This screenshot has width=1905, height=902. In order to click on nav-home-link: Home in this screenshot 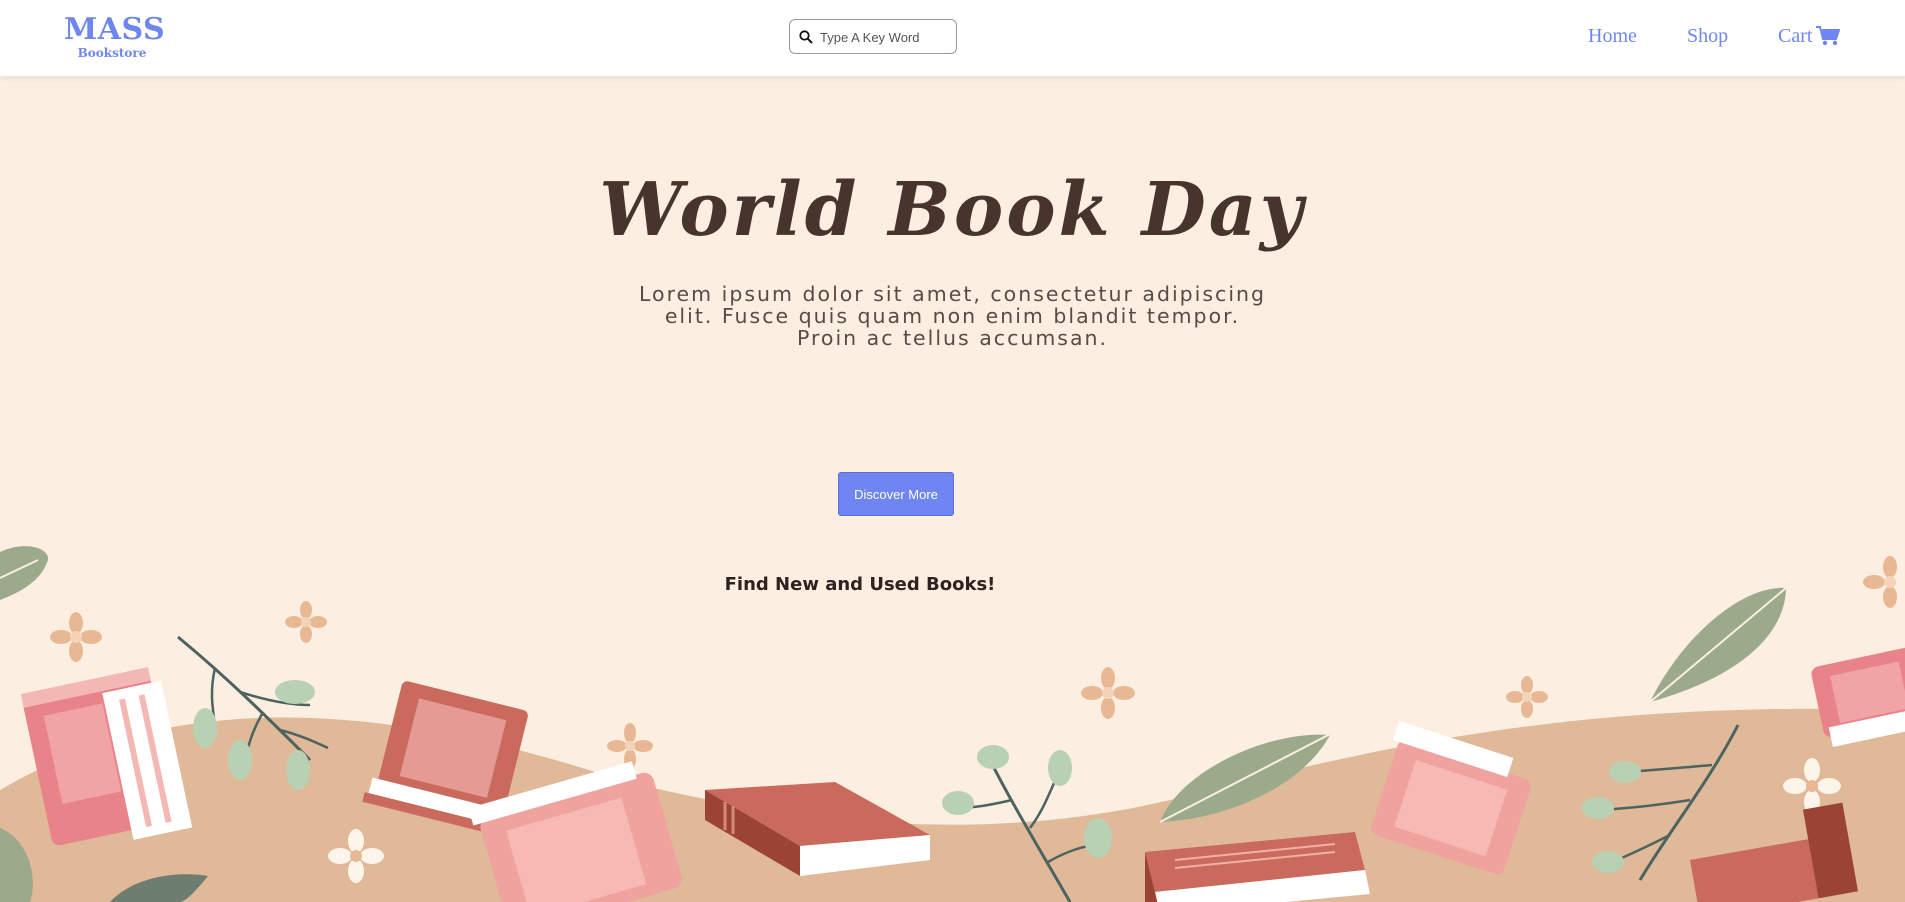, I will do `click(1612, 36)`.